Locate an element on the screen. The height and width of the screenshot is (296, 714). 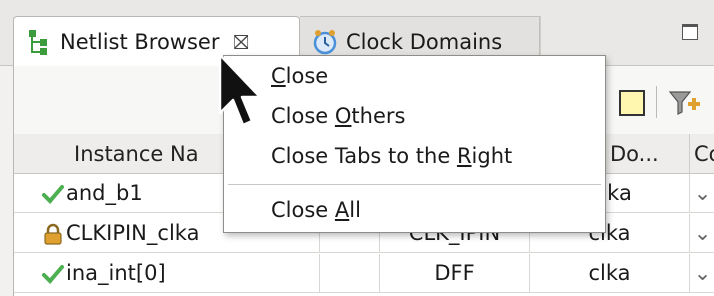
instance-name: and_b1 is located at coordinates (104, 193).